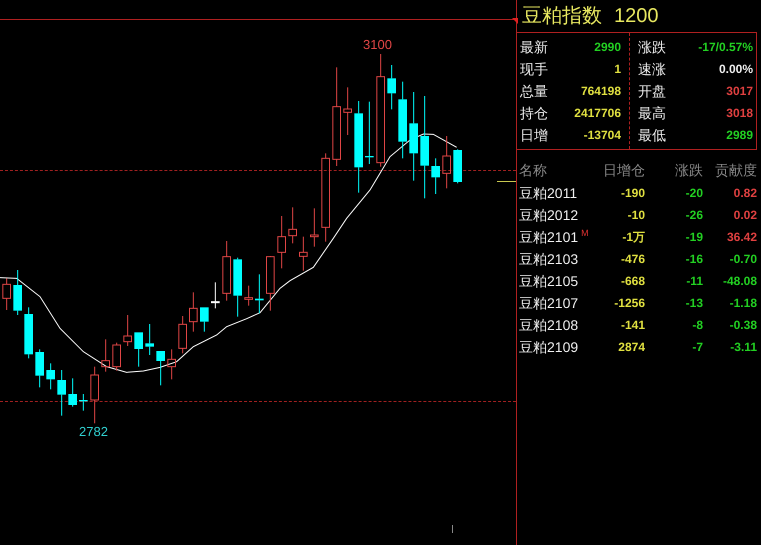 Image resolution: width=761 pixels, height=545 pixels. What do you see at coordinates (632, 259) in the screenshot?
I see `oi-change-cell-text: -476` at bounding box center [632, 259].